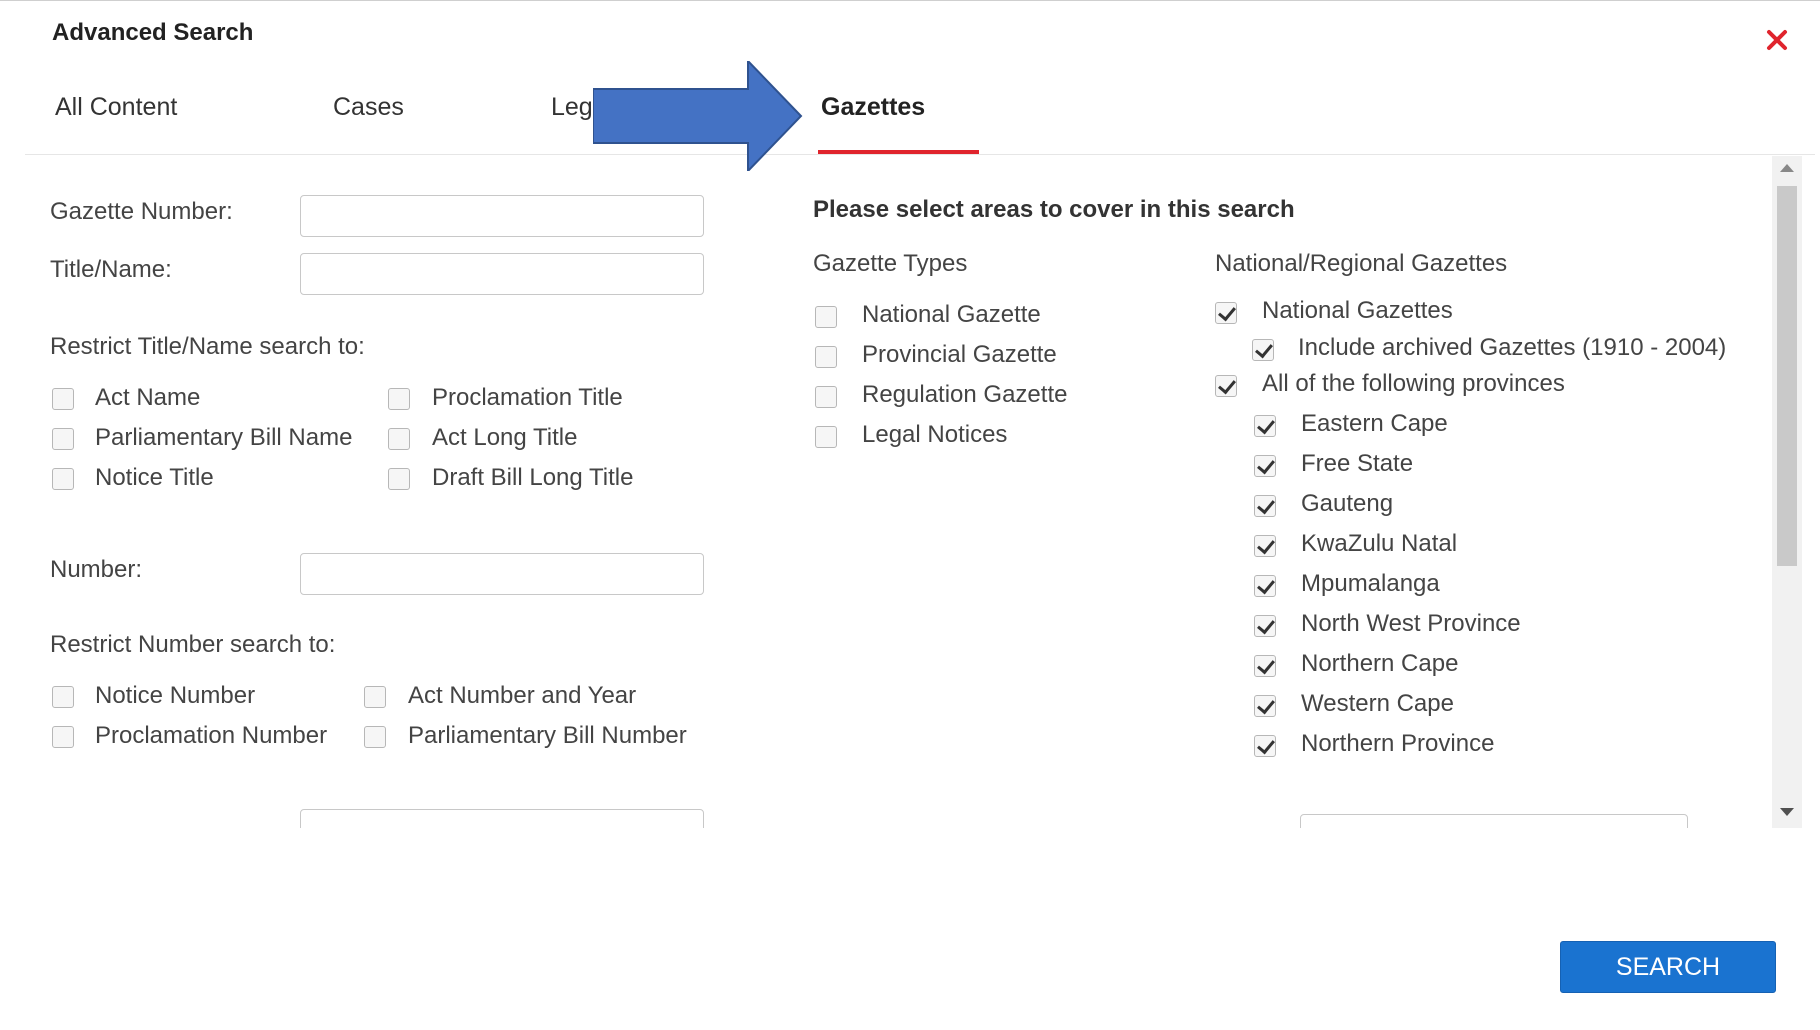 The width and height of the screenshot is (1820, 1030). I want to click on gauteng-checkbox, so click(1265, 506).